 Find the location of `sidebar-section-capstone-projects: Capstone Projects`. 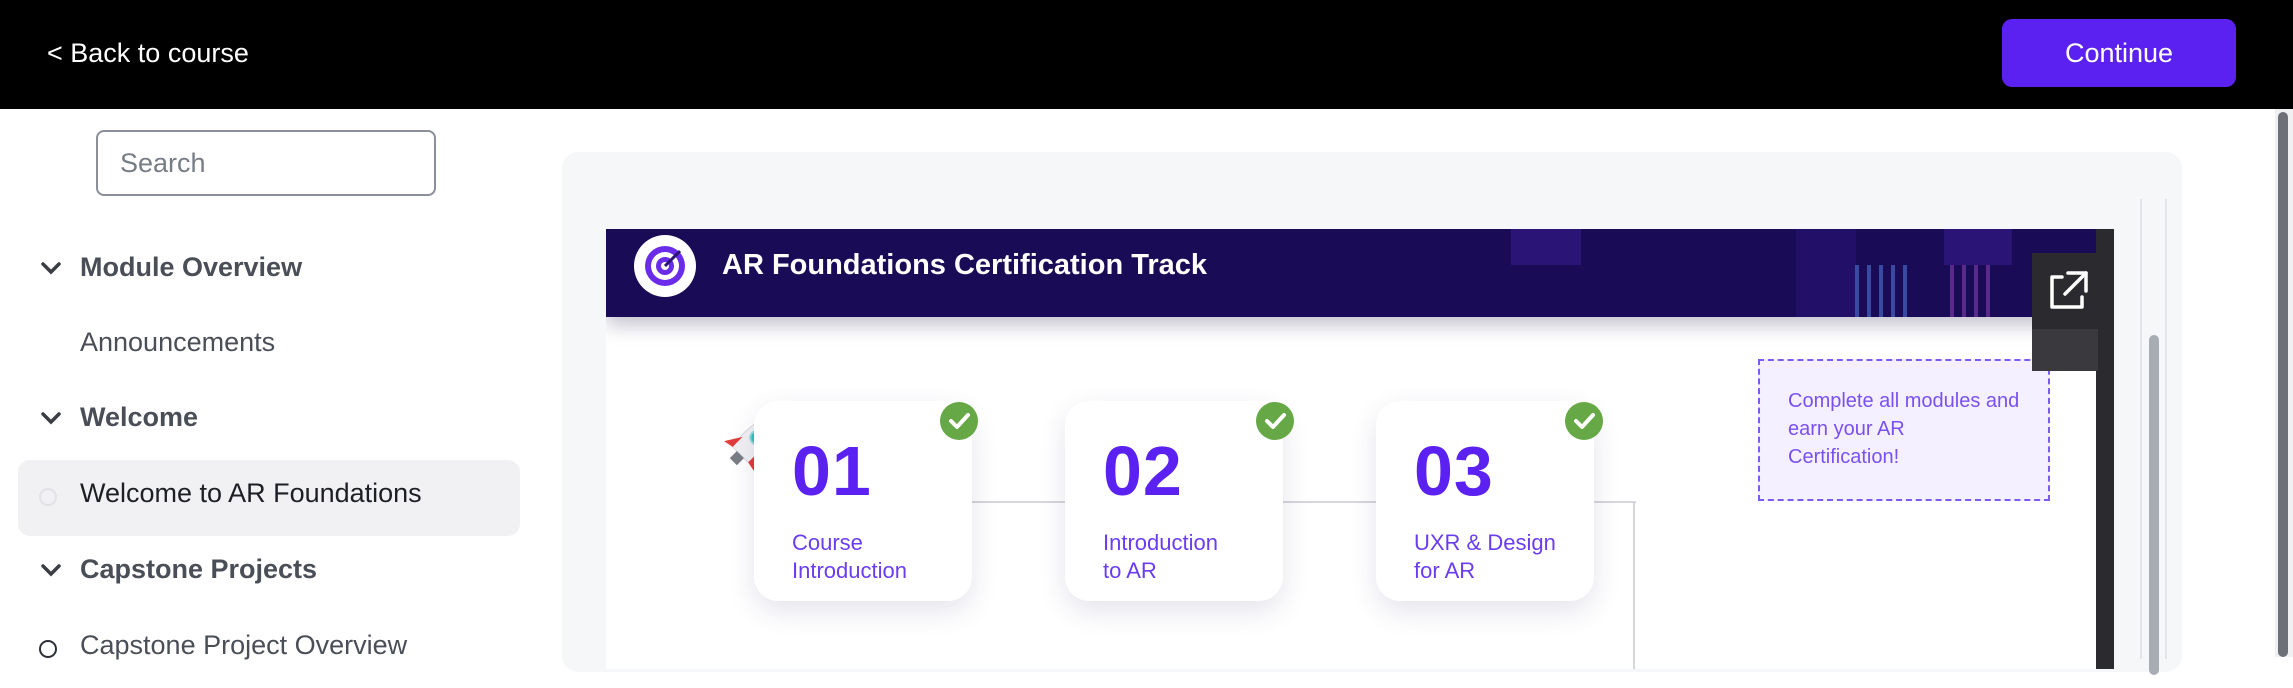

sidebar-section-capstone-projects: Capstone Projects is located at coordinates (269, 574).